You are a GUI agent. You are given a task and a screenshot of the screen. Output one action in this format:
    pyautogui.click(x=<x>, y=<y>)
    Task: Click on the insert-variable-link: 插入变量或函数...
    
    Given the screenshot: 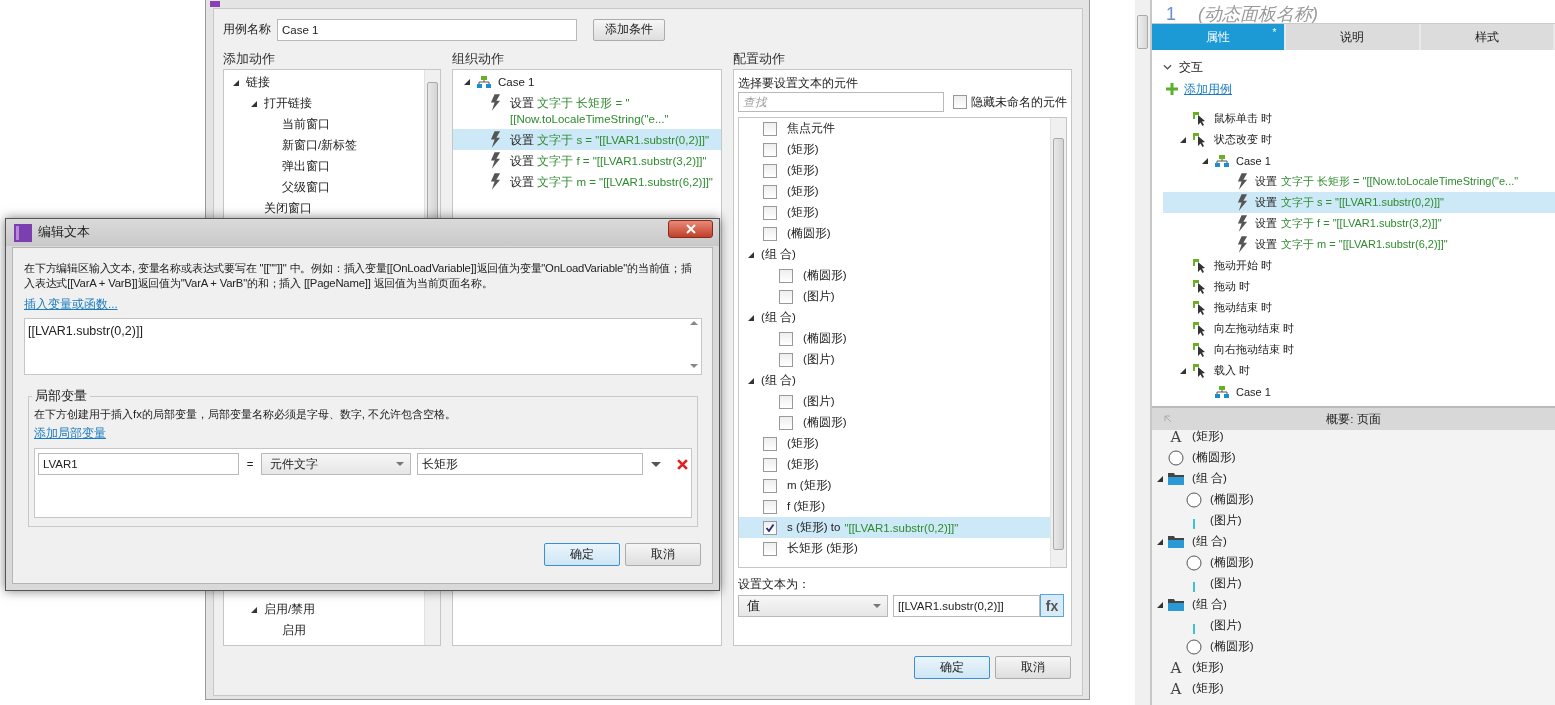 What is the action you would take?
    pyautogui.click(x=71, y=304)
    